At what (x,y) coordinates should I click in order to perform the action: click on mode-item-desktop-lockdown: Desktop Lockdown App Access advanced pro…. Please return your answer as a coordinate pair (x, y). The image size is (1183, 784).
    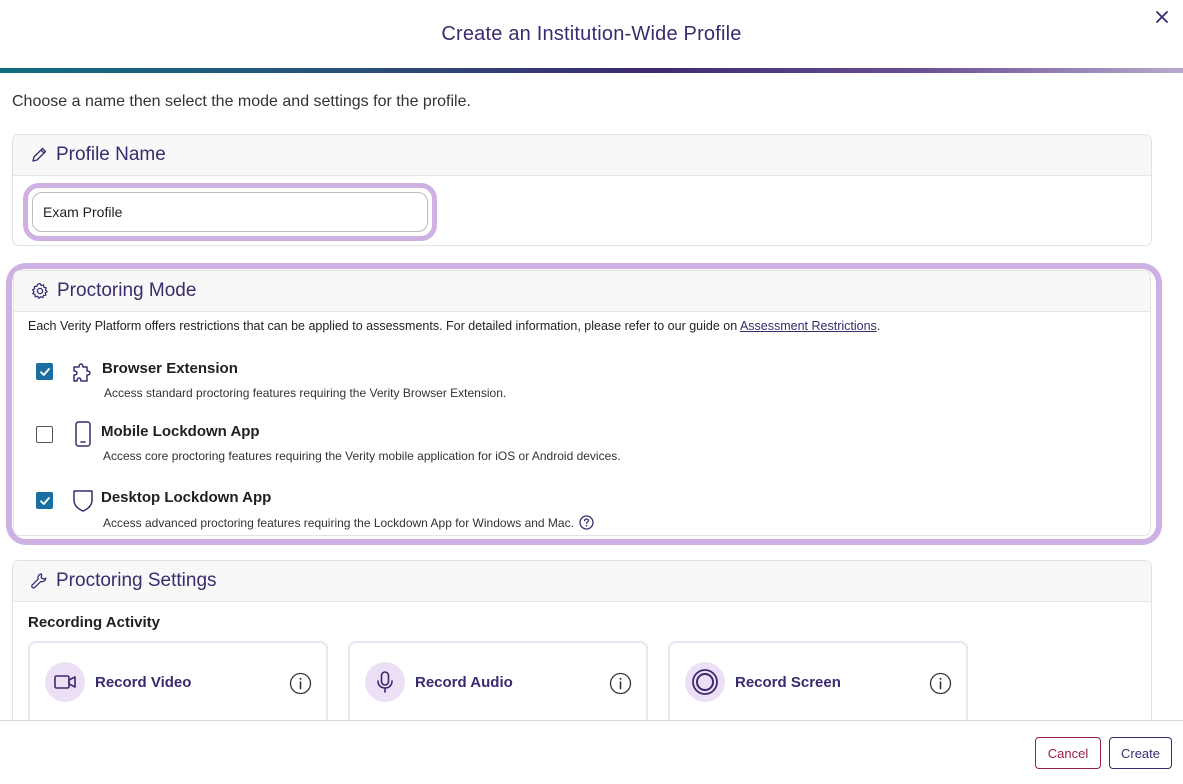
    Looking at the image, I should click on (478, 507).